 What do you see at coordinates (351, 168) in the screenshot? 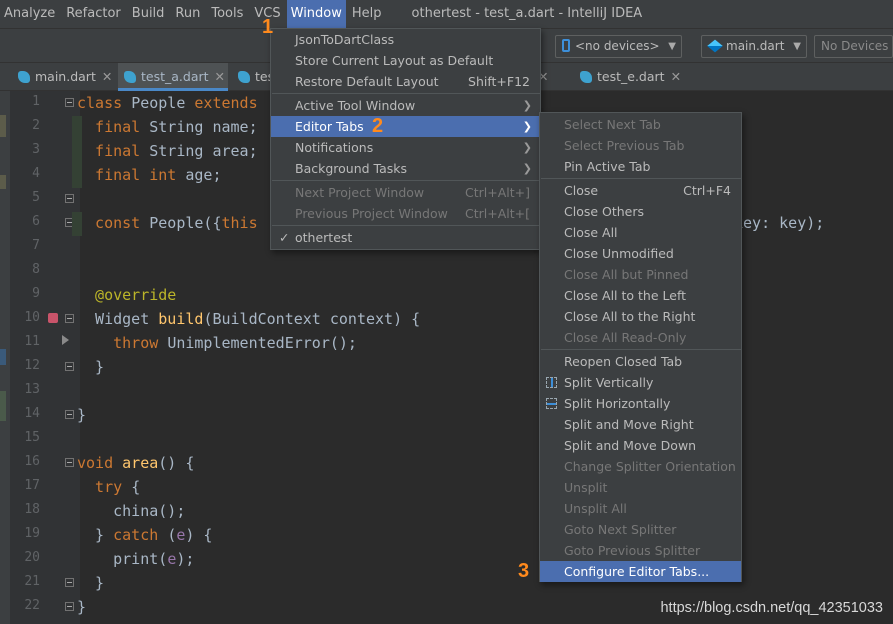
I see `menu-item-label: Background Tasks` at bounding box center [351, 168].